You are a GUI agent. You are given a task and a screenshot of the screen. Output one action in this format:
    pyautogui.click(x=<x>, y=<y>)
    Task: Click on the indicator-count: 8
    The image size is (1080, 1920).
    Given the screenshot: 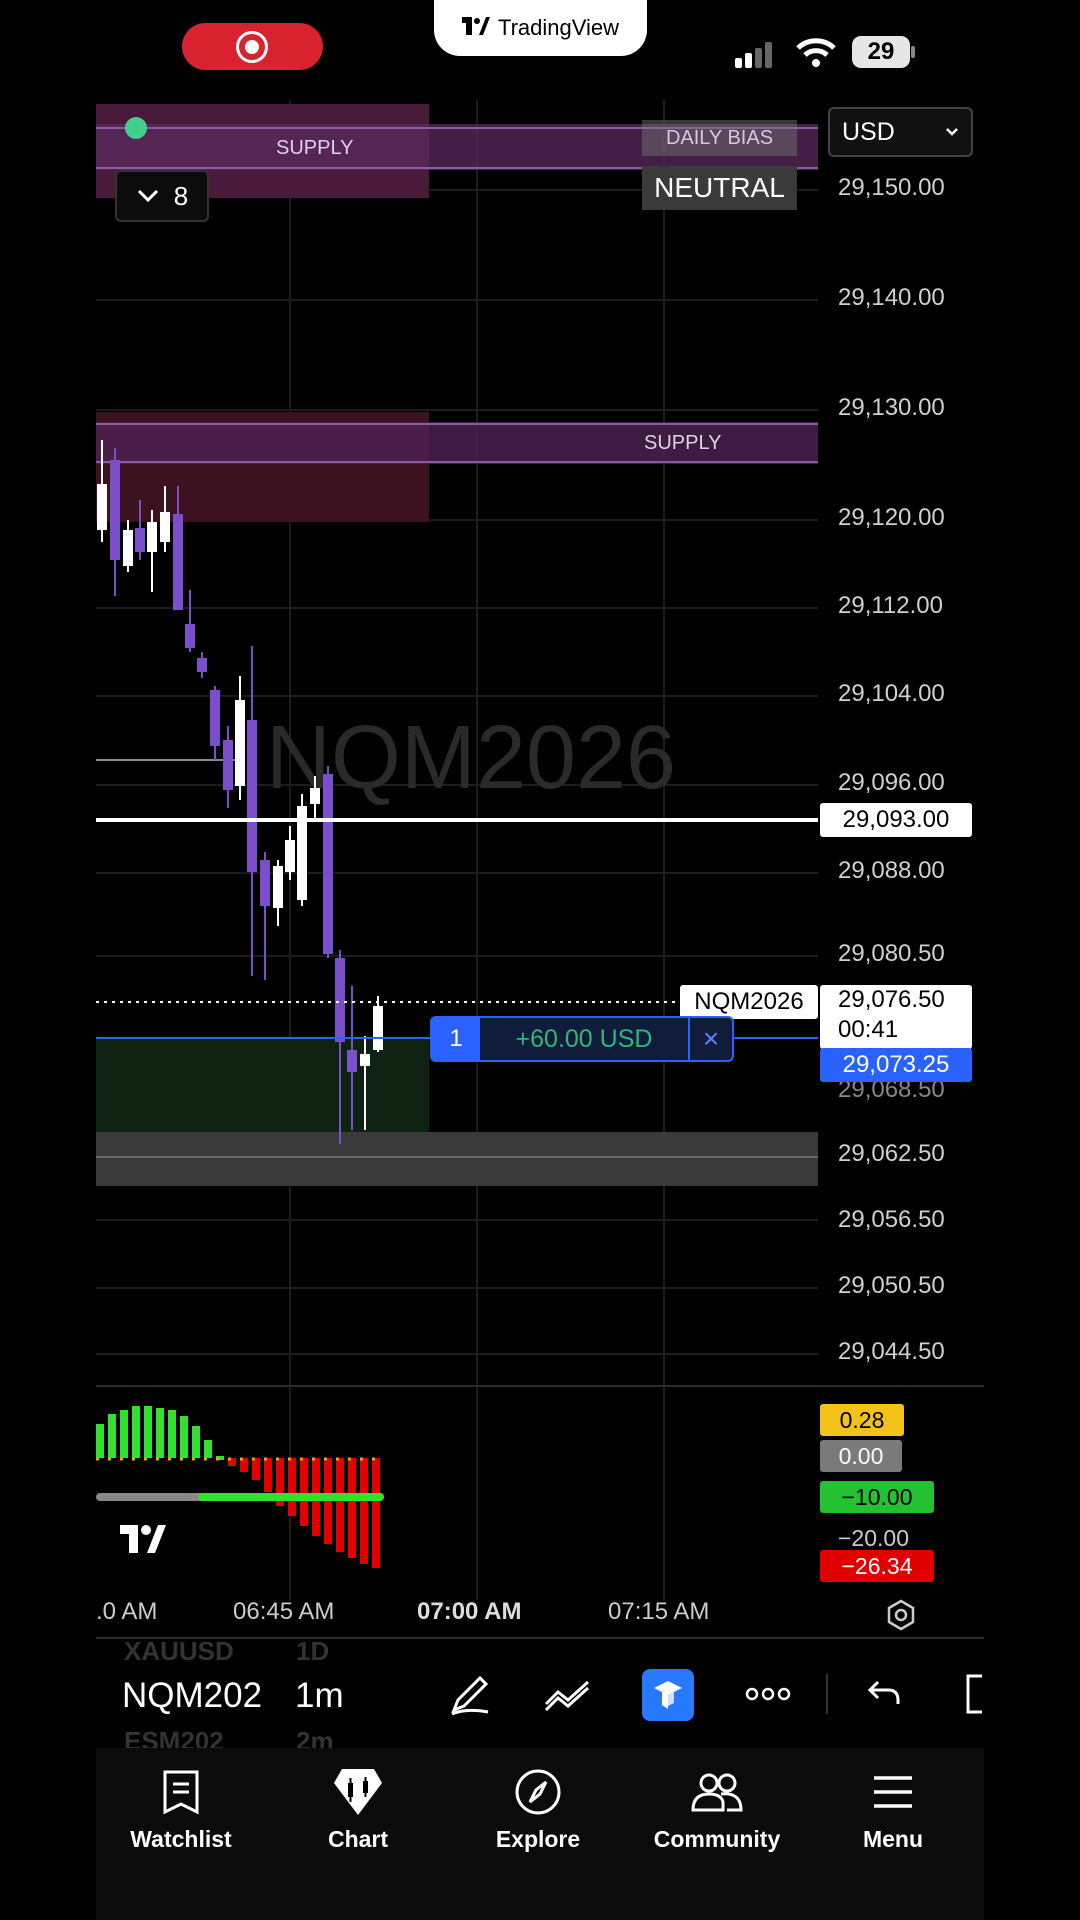 What is the action you would take?
    pyautogui.click(x=181, y=195)
    